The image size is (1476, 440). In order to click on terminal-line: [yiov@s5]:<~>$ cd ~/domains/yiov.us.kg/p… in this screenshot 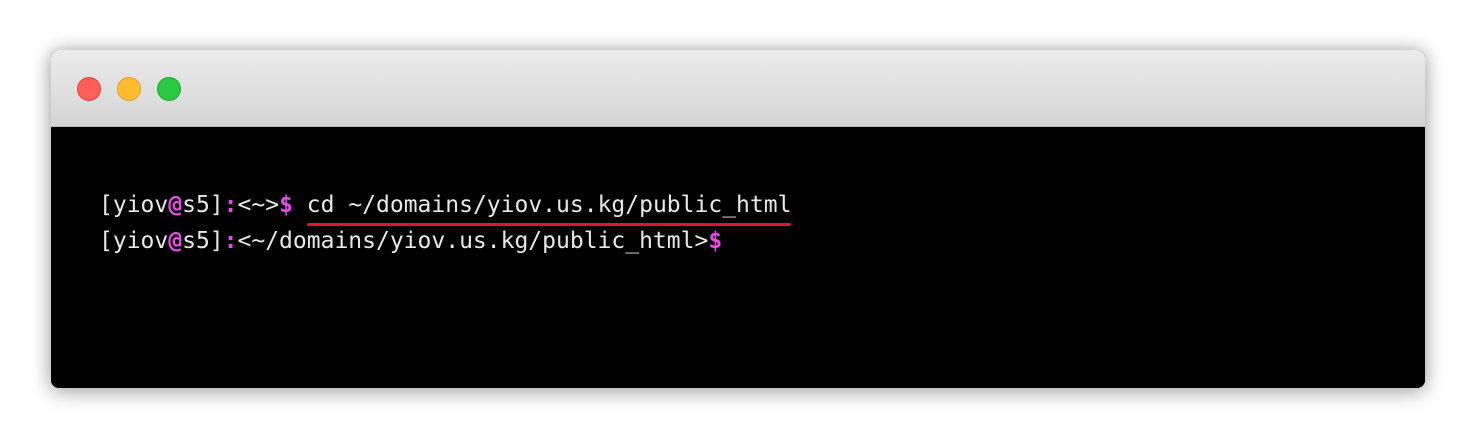, I will do `click(445, 208)`.